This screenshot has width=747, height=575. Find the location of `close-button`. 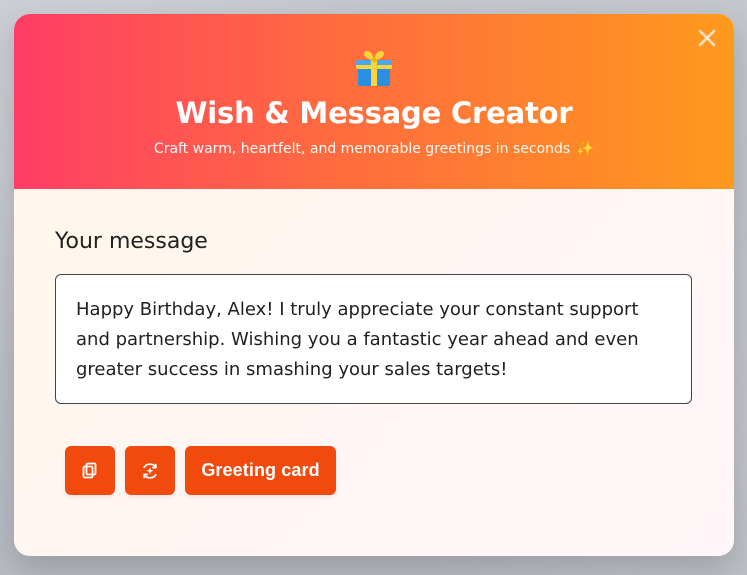

close-button is located at coordinates (707, 38).